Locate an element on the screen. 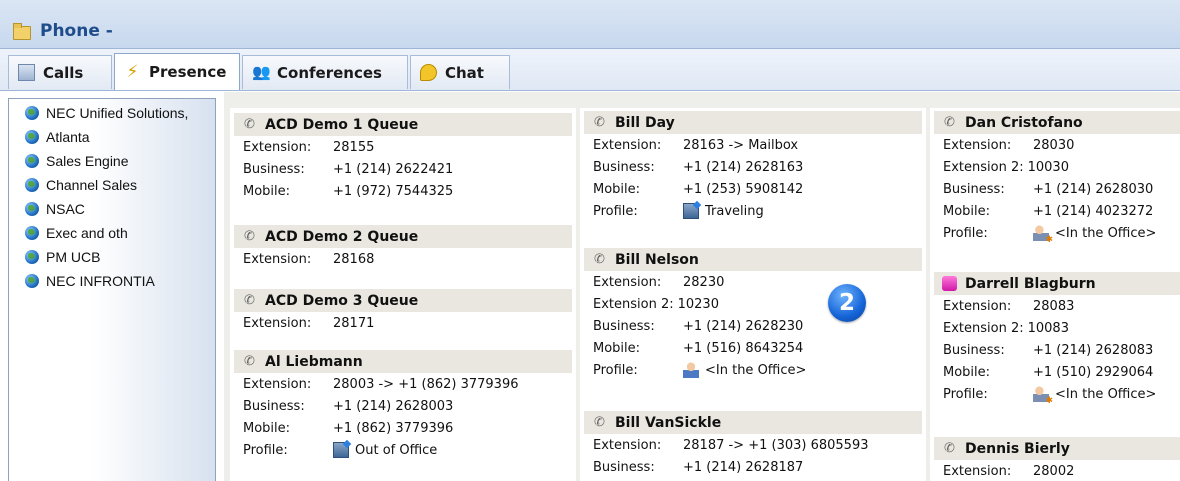 The image size is (1180, 481). tree-item-label: NEC INFRONTIA is located at coordinates (100, 281).